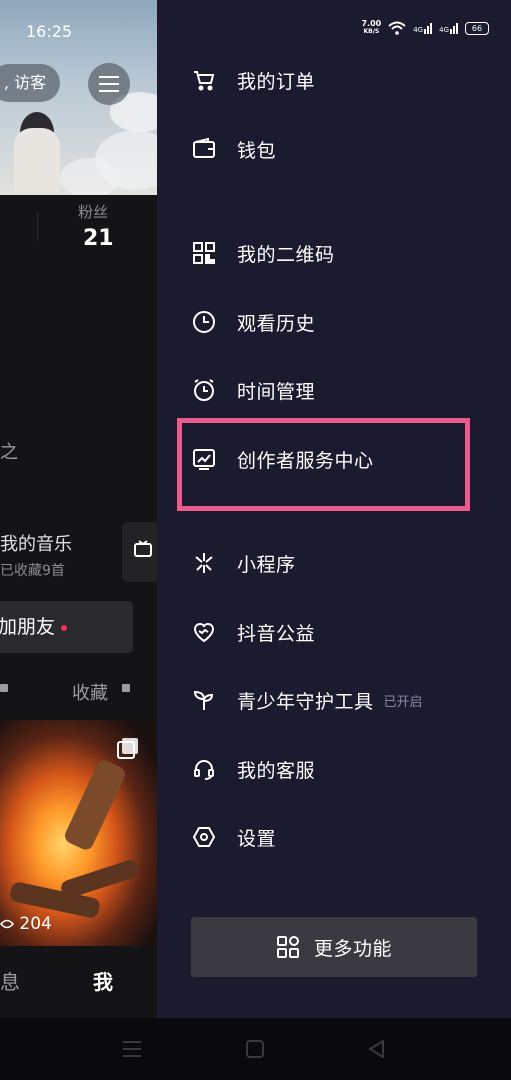  What do you see at coordinates (37, 227) in the screenshot?
I see `stat-divider` at bounding box center [37, 227].